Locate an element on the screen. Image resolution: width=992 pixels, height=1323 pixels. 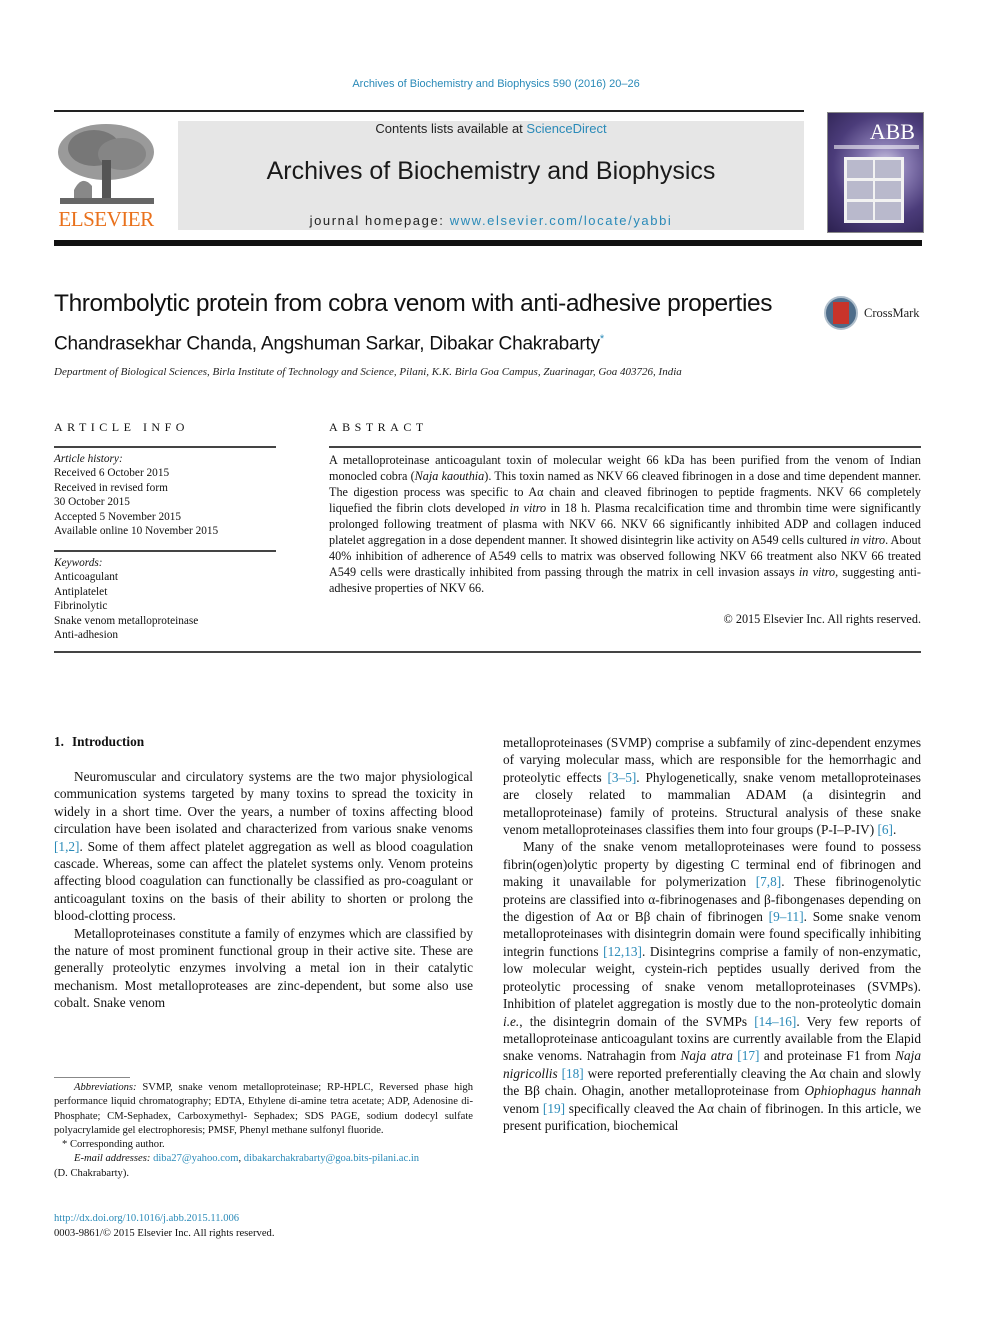
species-name: Naja kaouthia is located at coordinates (449, 476).